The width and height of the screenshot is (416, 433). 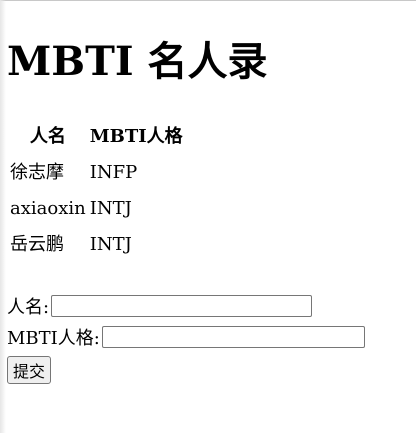 What do you see at coordinates (37, 172) in the screenshot?
I see `cell-name: 徐志摩` at bounding box center [37, 172].